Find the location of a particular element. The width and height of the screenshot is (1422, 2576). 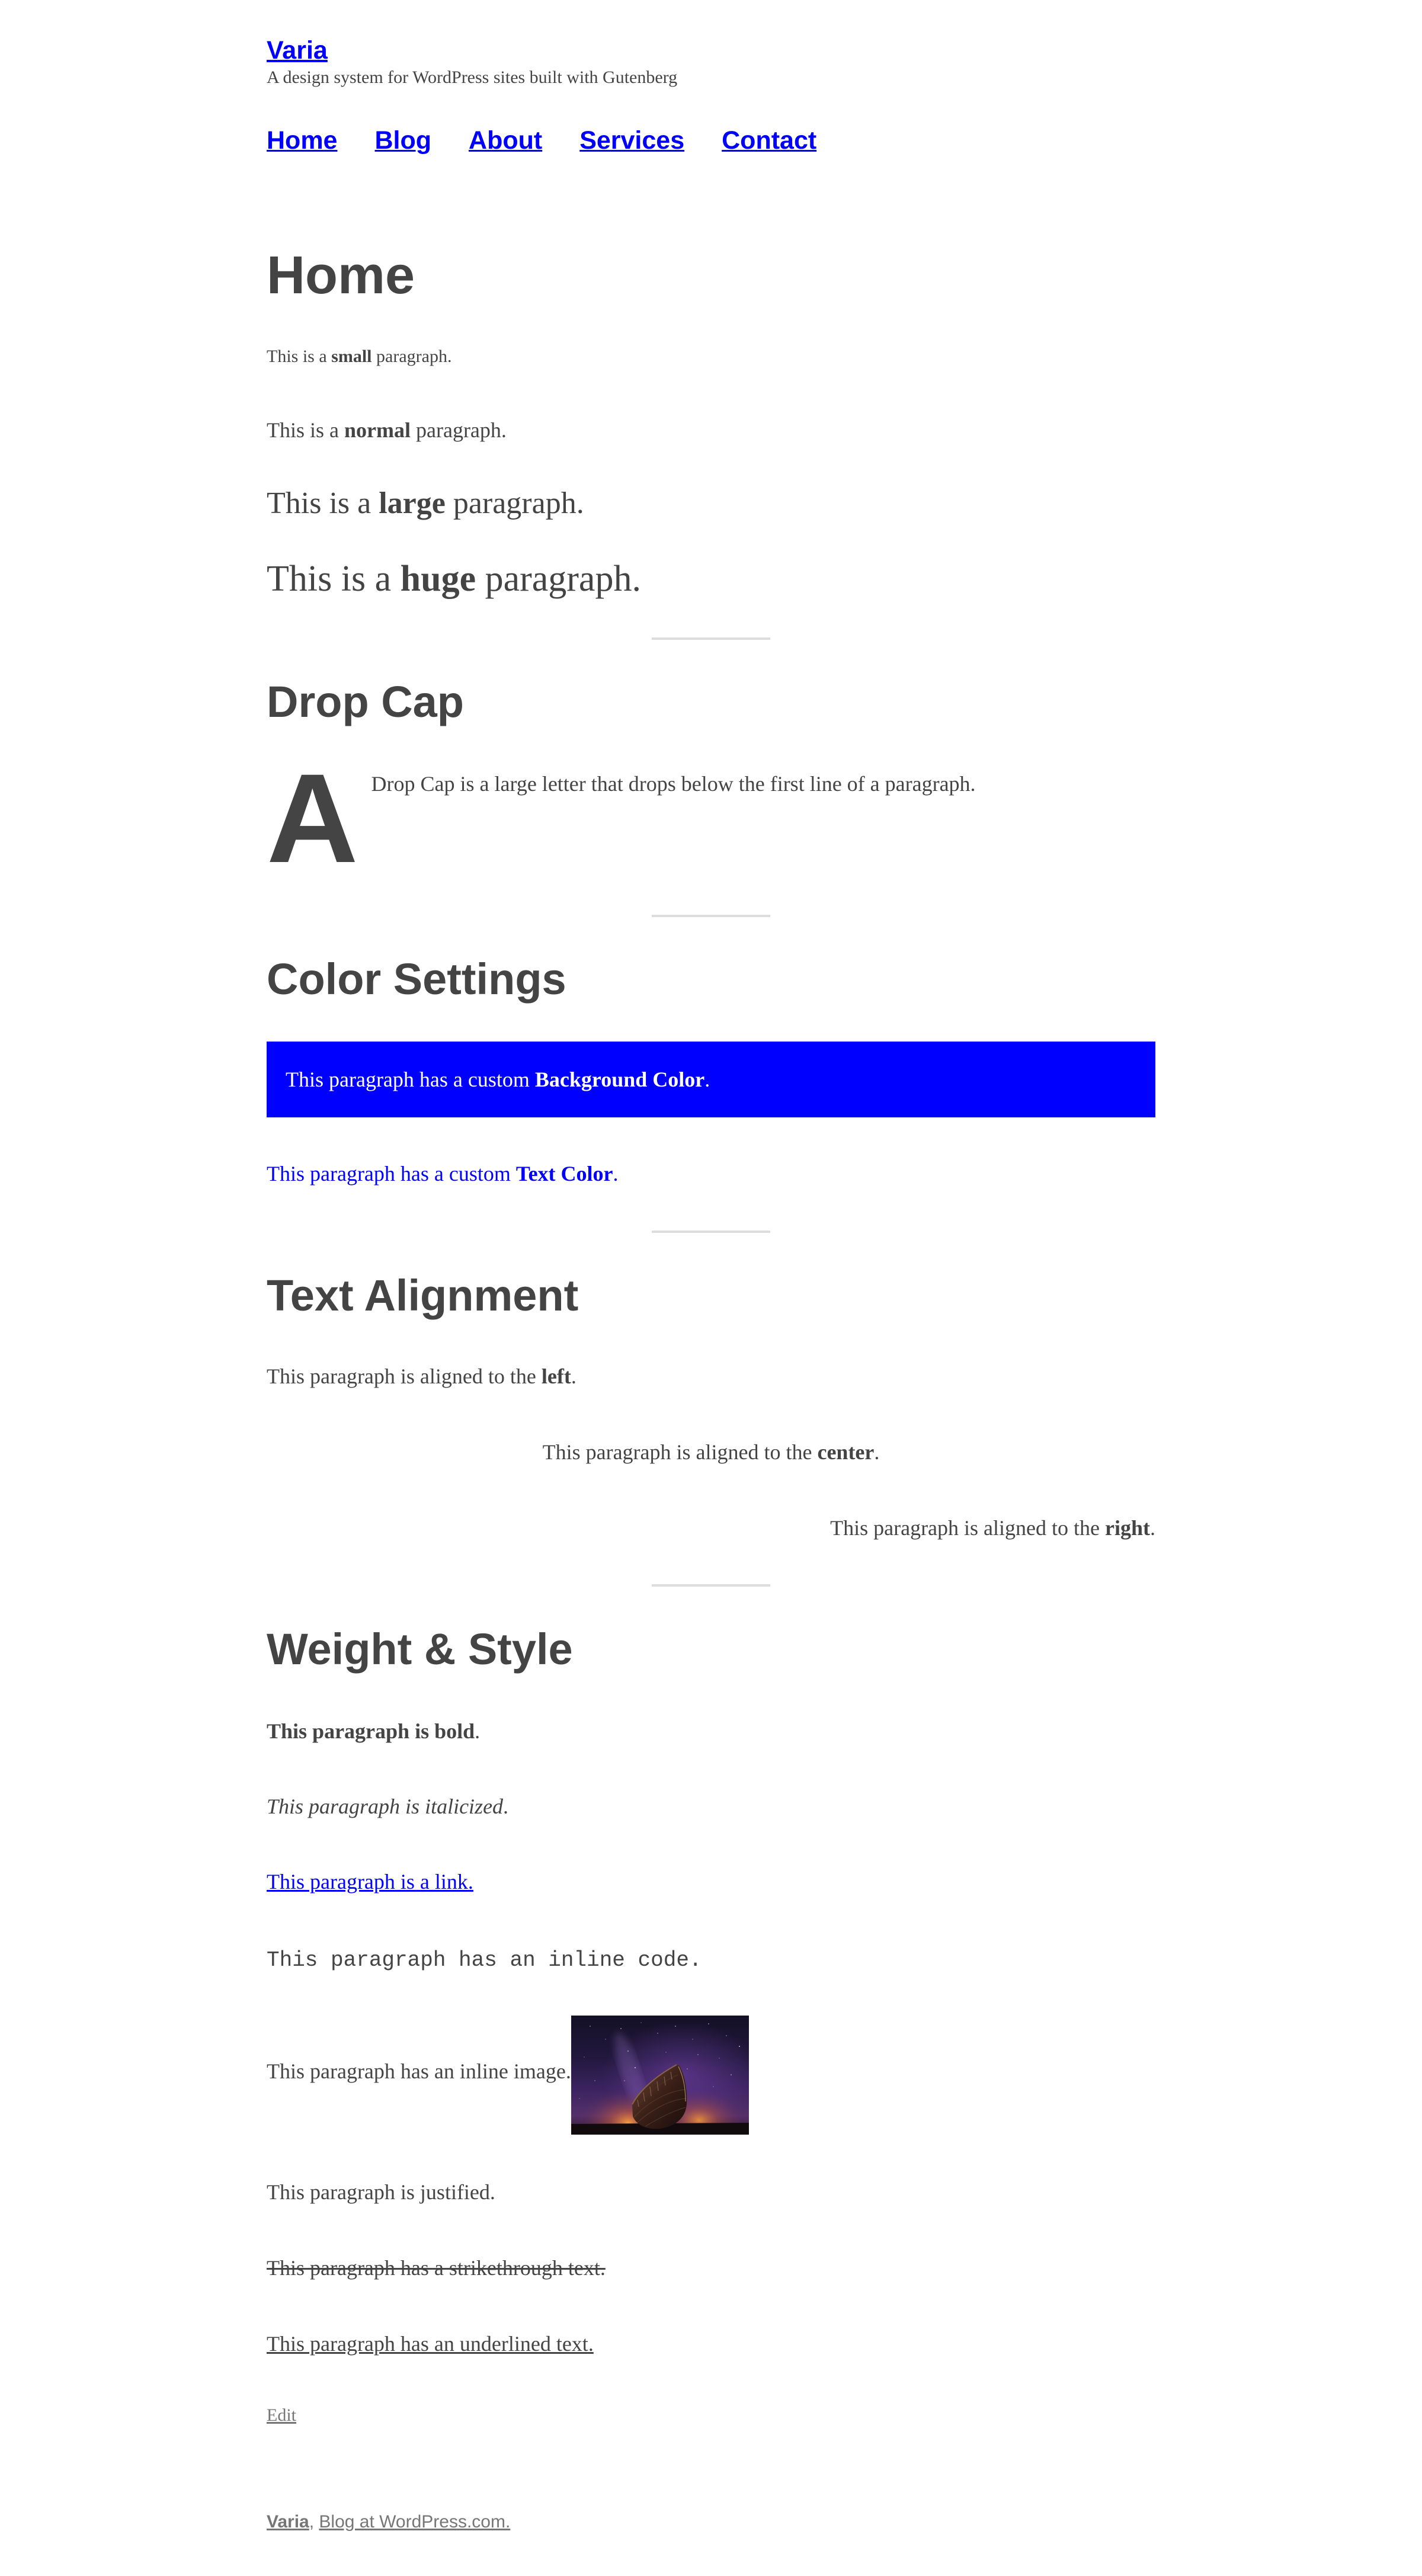

left-aligned-strong: left is located at coordinates (556, 1376).